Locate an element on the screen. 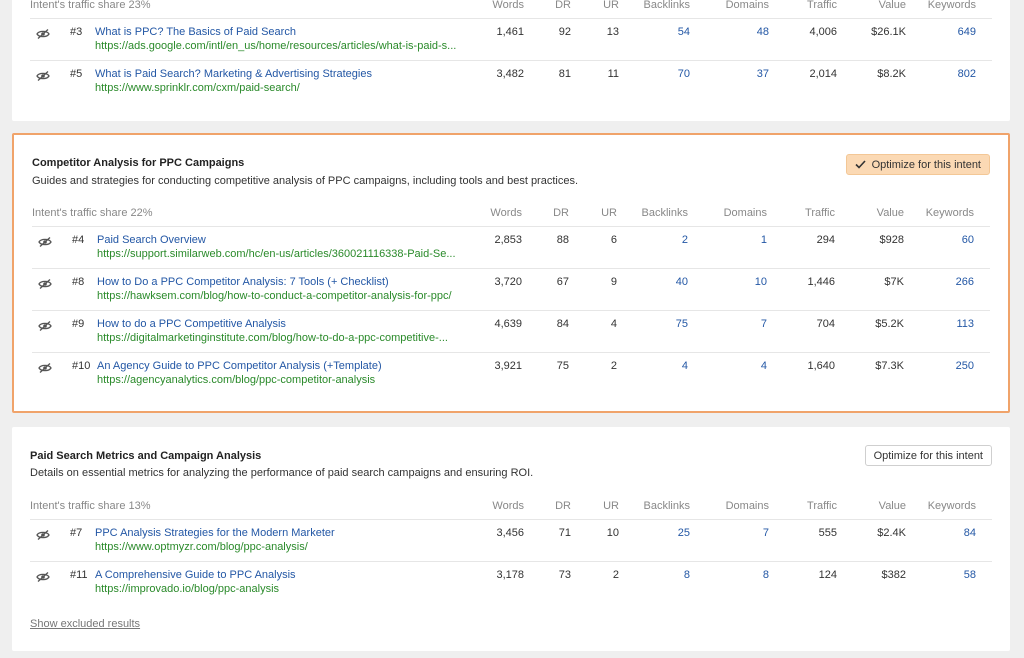  rank: #11 is located at coordinates (79, 575).